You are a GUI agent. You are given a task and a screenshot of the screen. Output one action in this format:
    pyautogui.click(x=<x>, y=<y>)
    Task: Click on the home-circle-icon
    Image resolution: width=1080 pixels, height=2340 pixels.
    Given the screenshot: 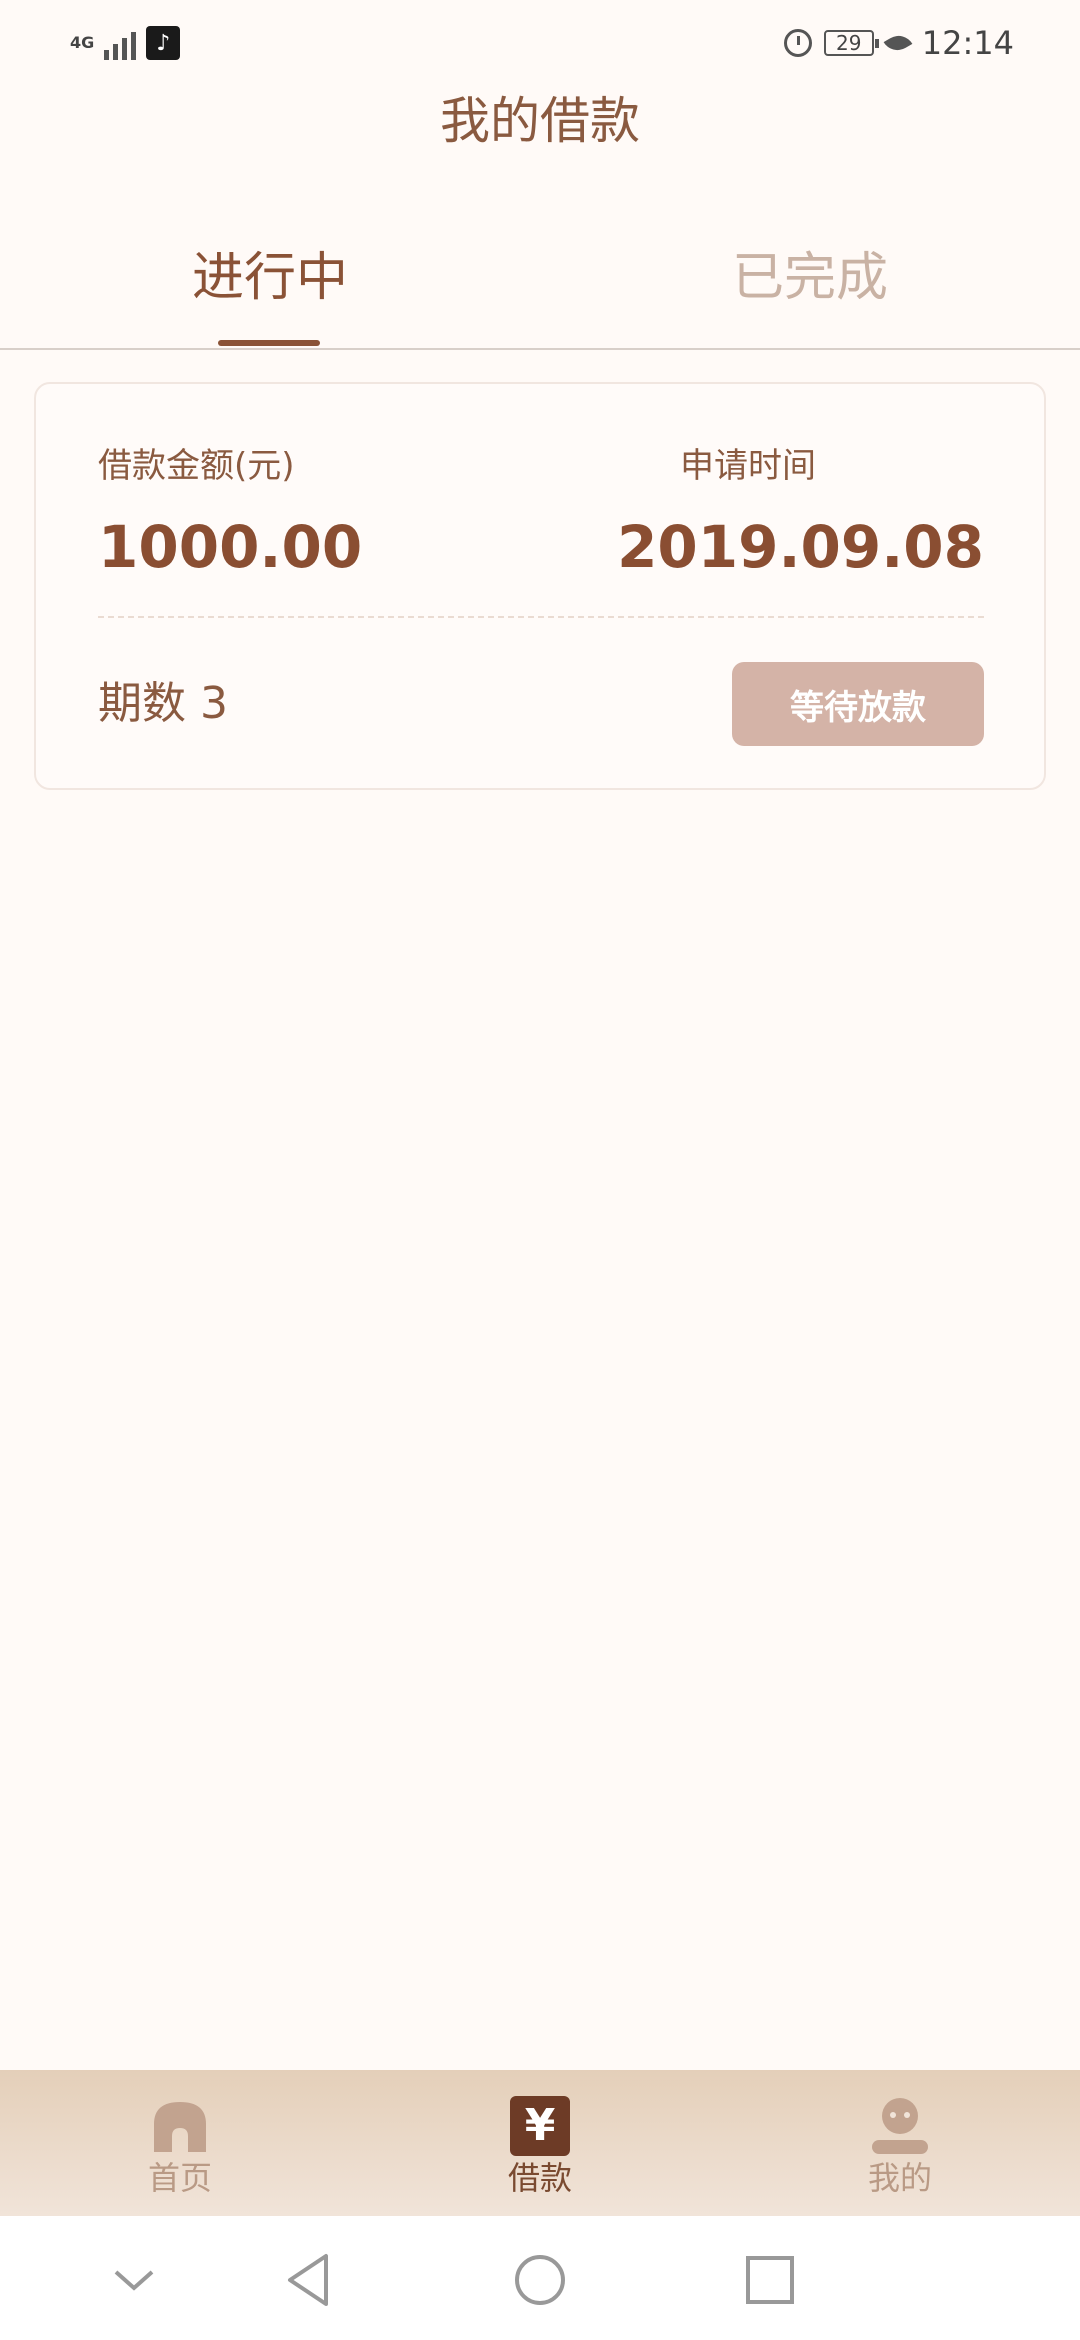 What is the action you would take?
    pyautogui.click(x=540, y=2280)
    